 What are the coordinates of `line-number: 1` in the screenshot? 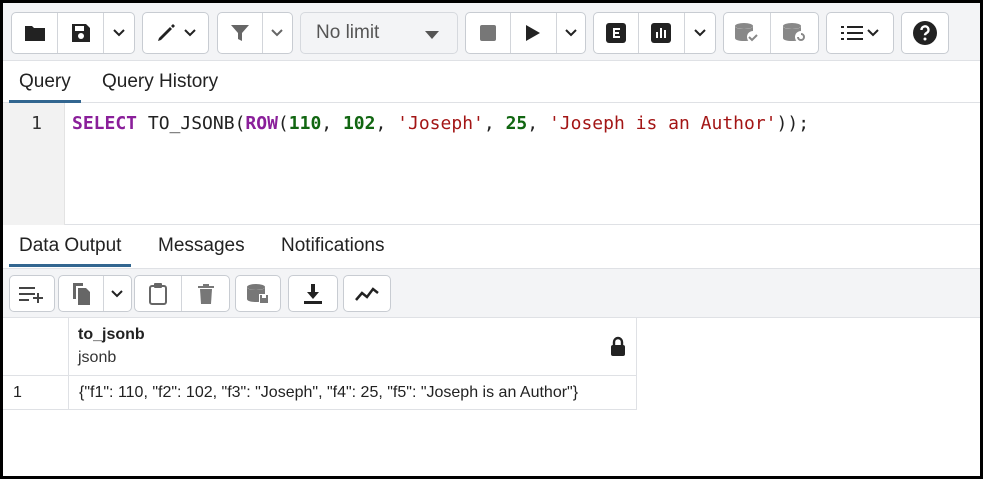 It's located at (36, 123).